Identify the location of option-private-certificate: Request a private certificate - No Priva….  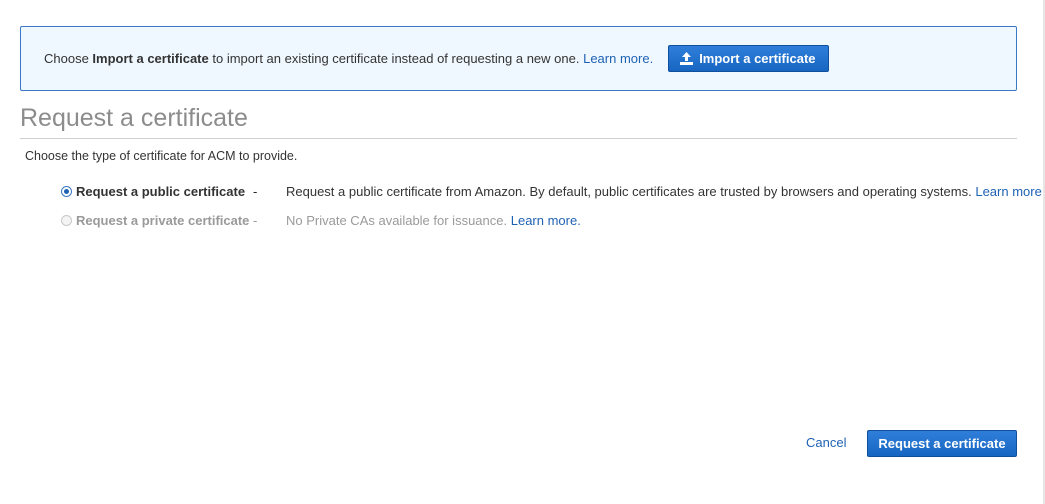
(321, 220).